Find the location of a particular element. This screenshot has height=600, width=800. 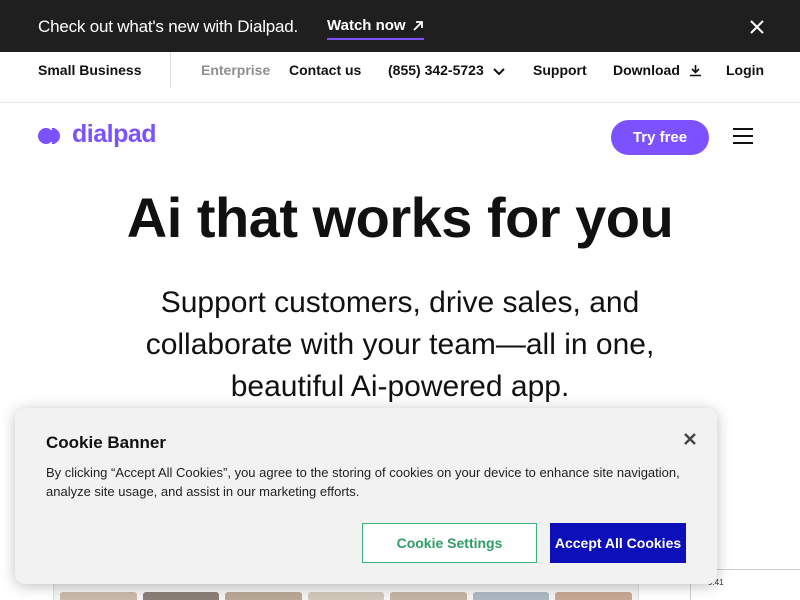

nav-login: Login is located at coordinates (745, 70).